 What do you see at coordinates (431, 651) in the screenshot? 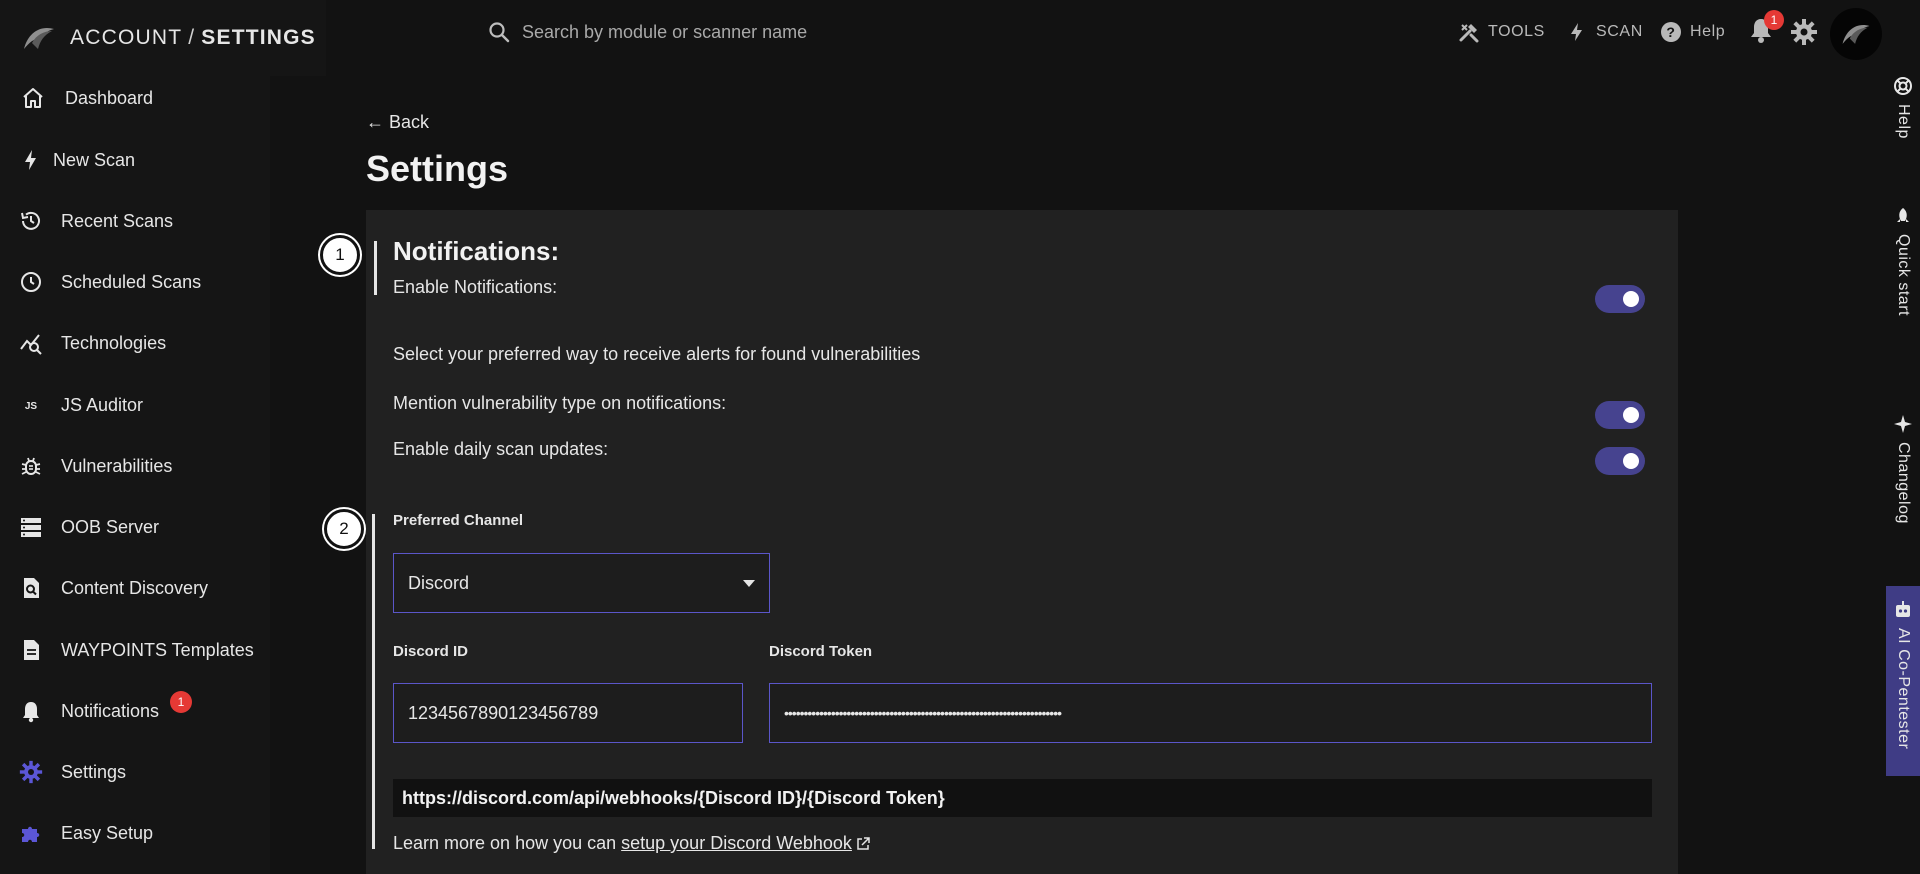
I see `discord-id-label: Discord ID` at bounding box center [431, 651].